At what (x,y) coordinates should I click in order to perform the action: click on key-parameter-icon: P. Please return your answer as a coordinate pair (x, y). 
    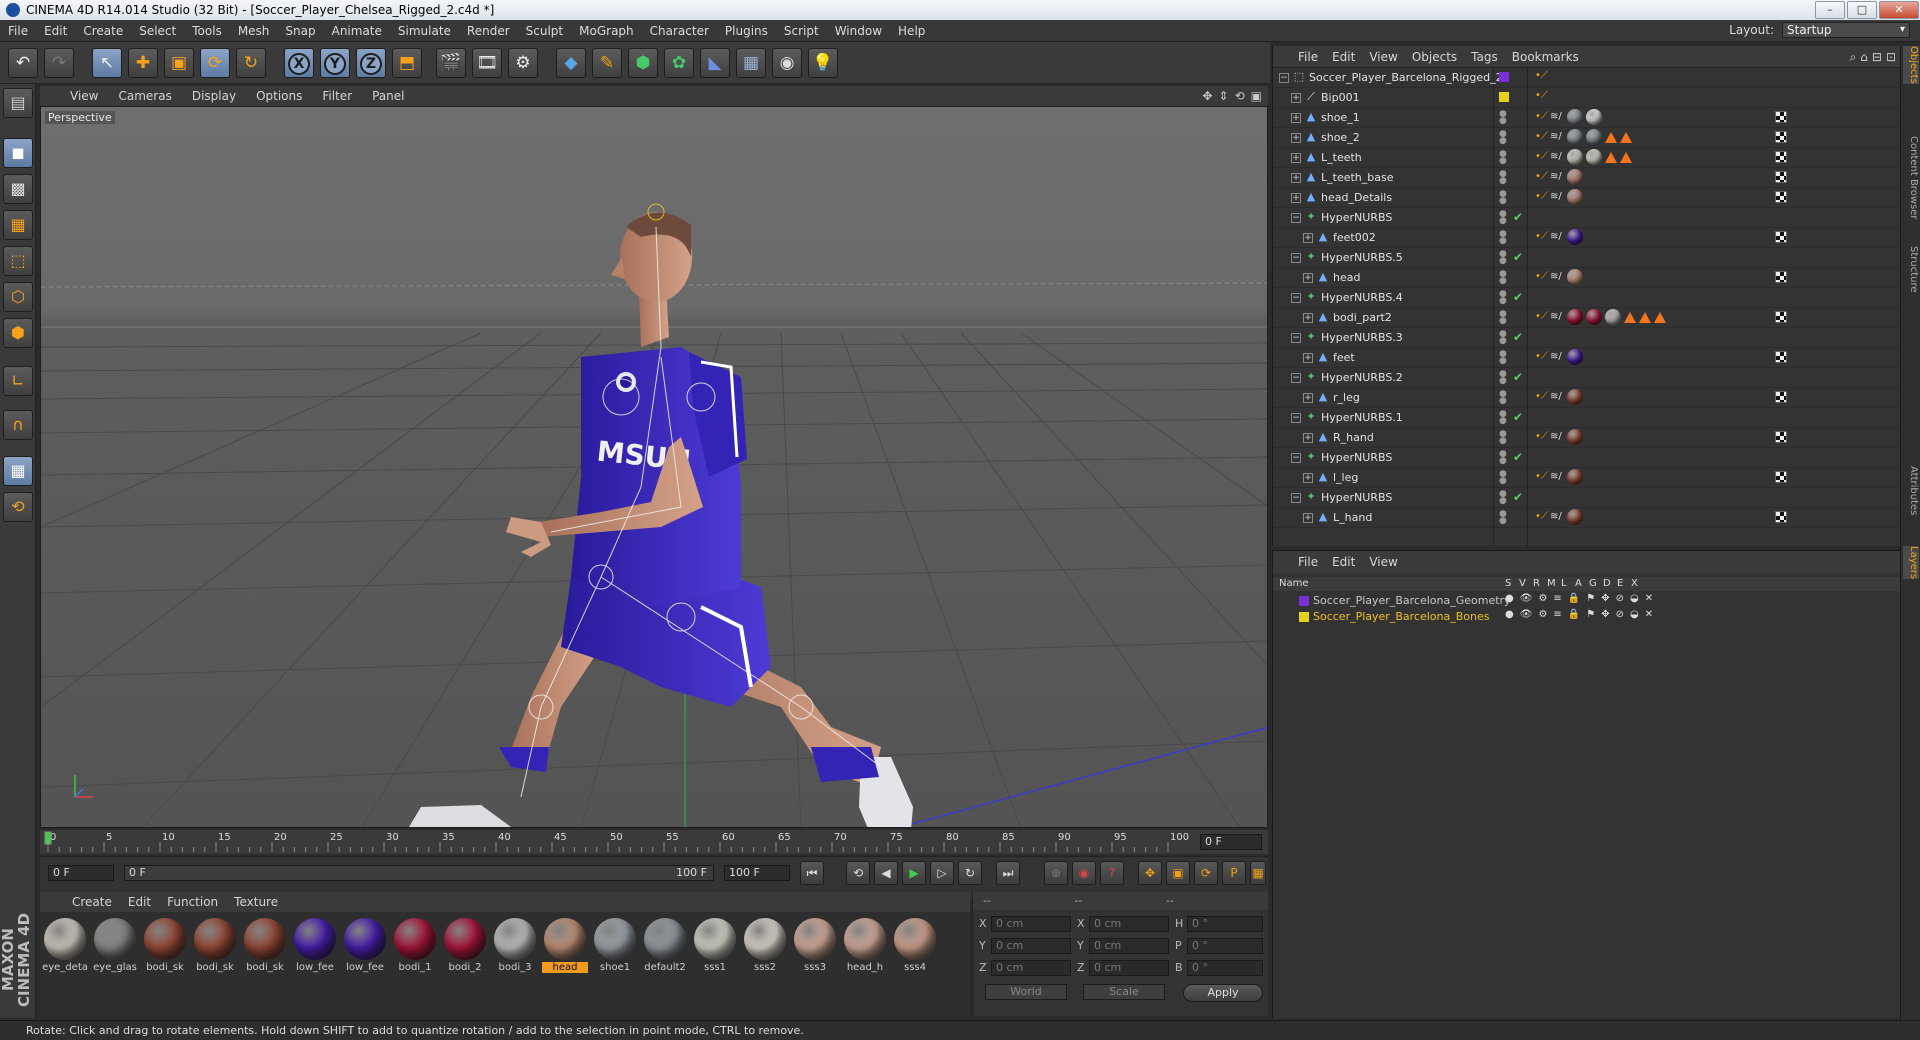
    Looking at the image, I should click on (1234, 873).